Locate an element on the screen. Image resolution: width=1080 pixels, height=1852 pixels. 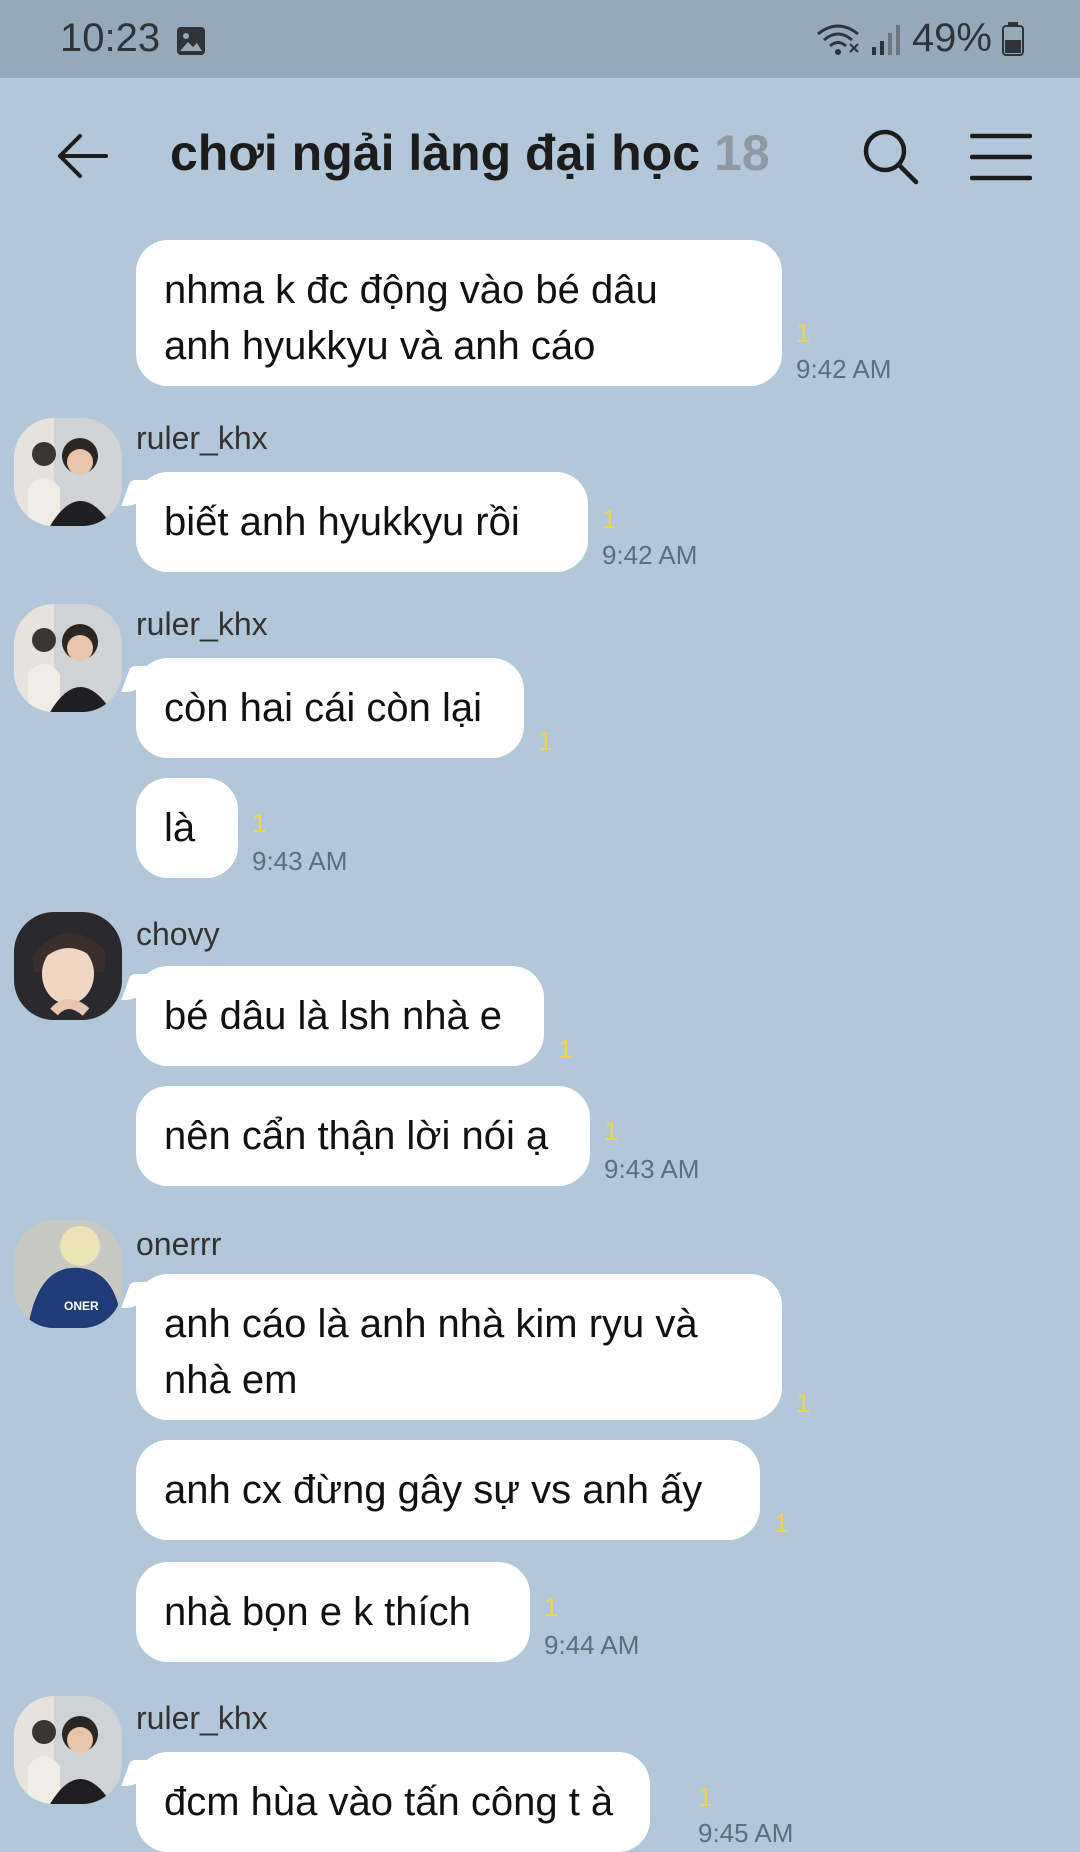
message-line: anh hyukkyu và anh cáo is located at coordinates (380, 346).